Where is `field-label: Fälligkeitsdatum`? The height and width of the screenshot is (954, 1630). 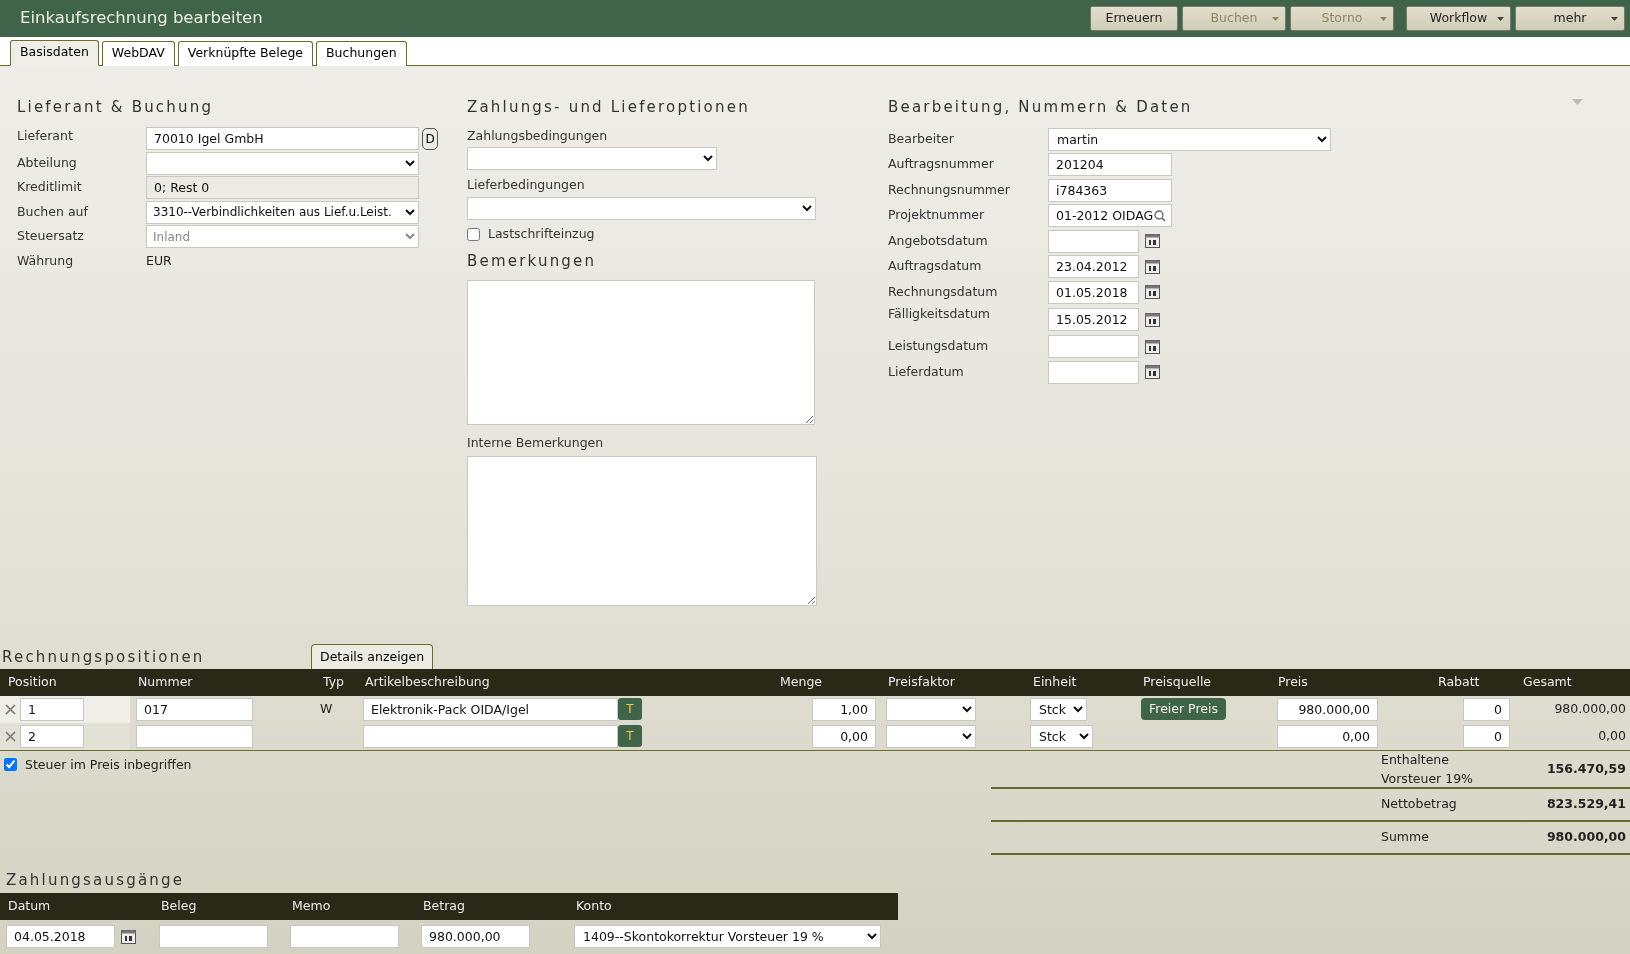 field-label: Fälligkeitsdatum is located at coordinates (940, 314).